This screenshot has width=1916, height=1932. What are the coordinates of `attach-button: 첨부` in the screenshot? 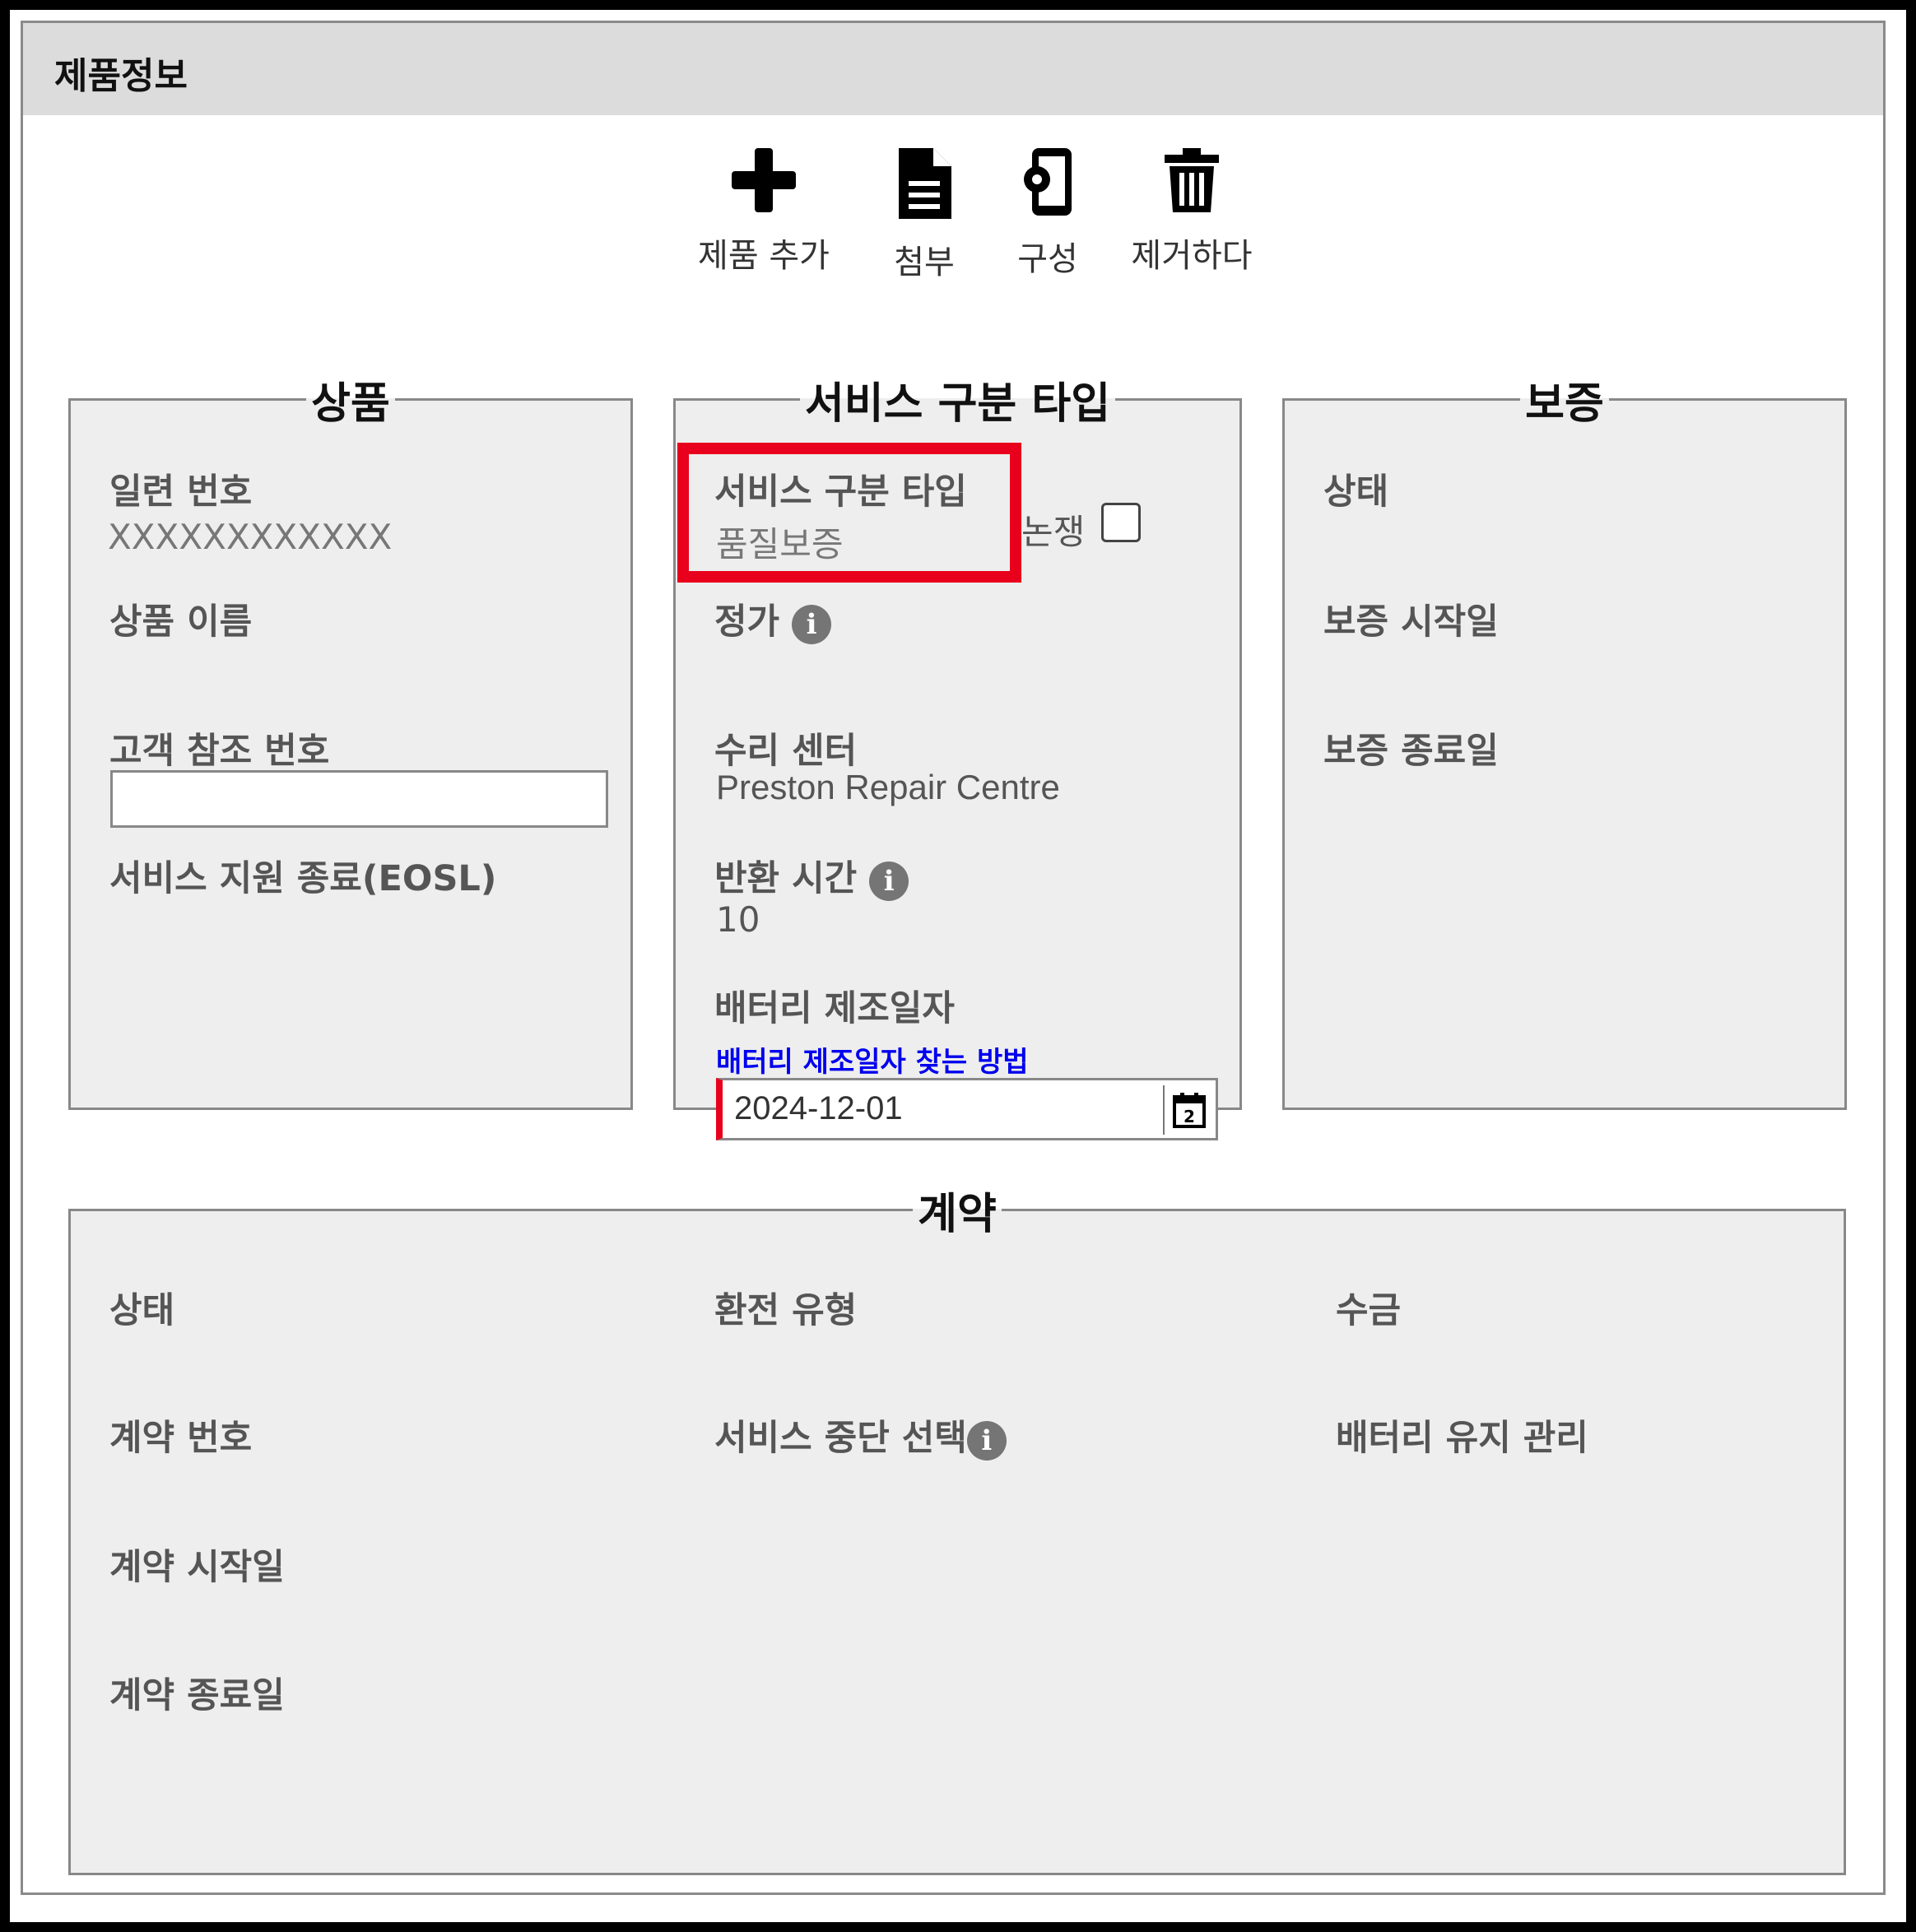 It's located at (924, 214).